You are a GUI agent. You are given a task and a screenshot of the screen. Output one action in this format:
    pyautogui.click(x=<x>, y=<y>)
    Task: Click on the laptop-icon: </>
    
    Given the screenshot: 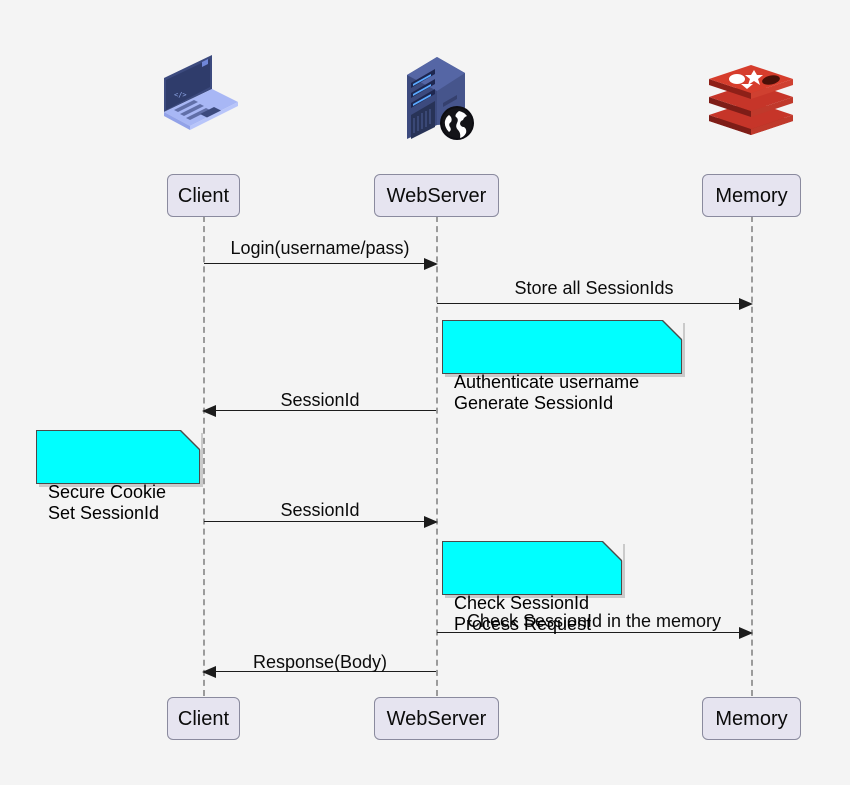 What is the action you would take?
    pyautogui.click(x=200, y=100)
    